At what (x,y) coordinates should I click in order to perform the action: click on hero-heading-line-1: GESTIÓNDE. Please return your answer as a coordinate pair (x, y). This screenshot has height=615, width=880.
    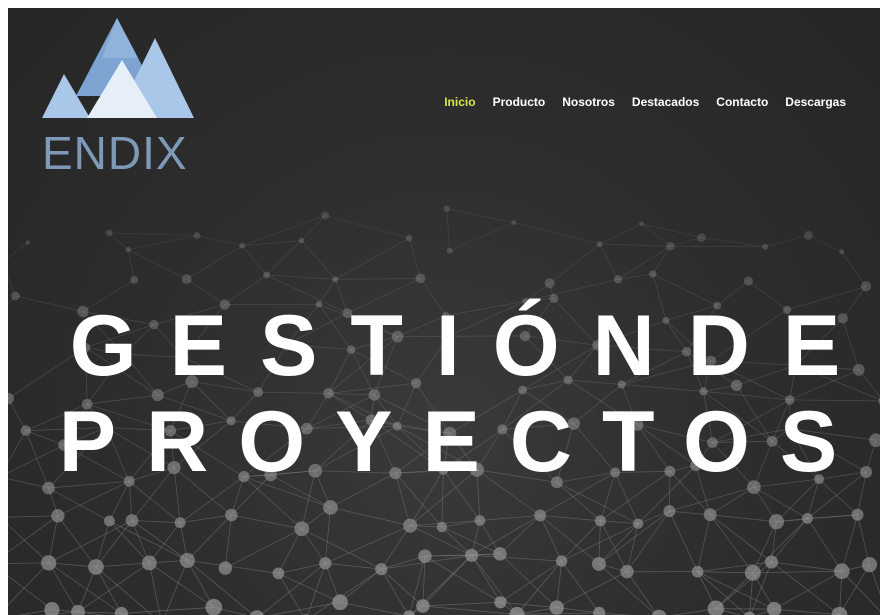
    Looking at the image, I should click on (471, 346).